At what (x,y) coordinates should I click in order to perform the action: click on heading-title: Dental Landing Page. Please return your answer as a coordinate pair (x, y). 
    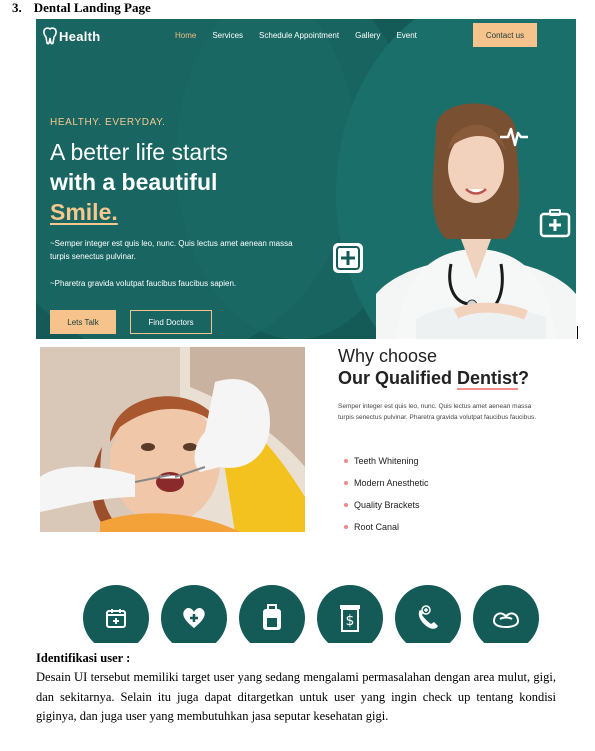
    Looking at the image, I should click on (92, 7).